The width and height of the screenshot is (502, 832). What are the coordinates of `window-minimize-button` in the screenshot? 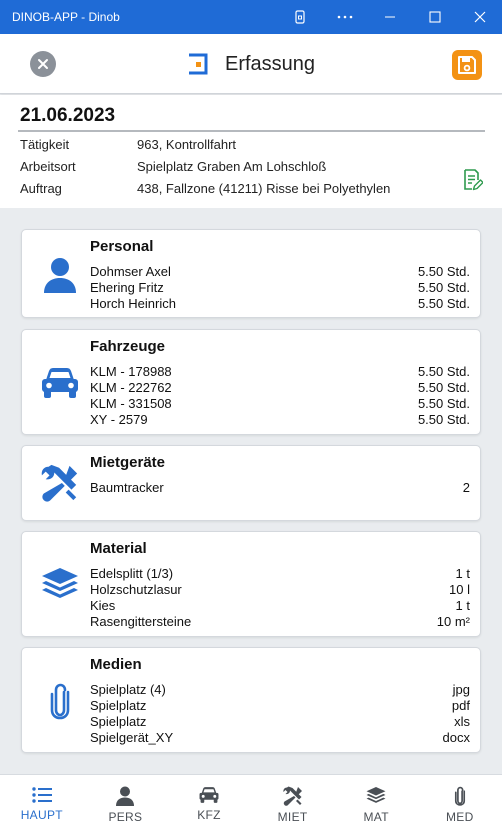 It's located at (389, 17).